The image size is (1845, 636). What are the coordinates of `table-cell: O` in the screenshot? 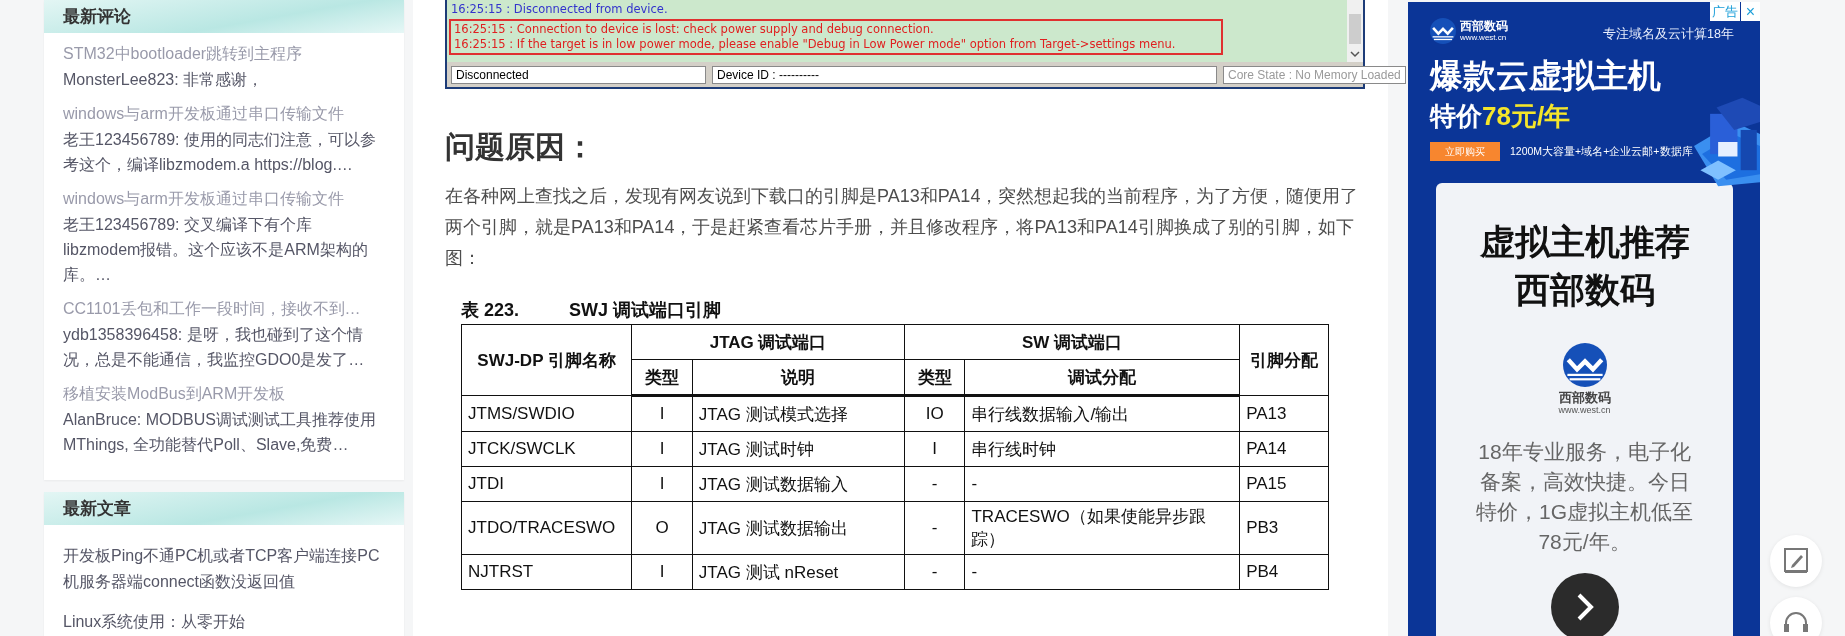 It's located at (662, 528).